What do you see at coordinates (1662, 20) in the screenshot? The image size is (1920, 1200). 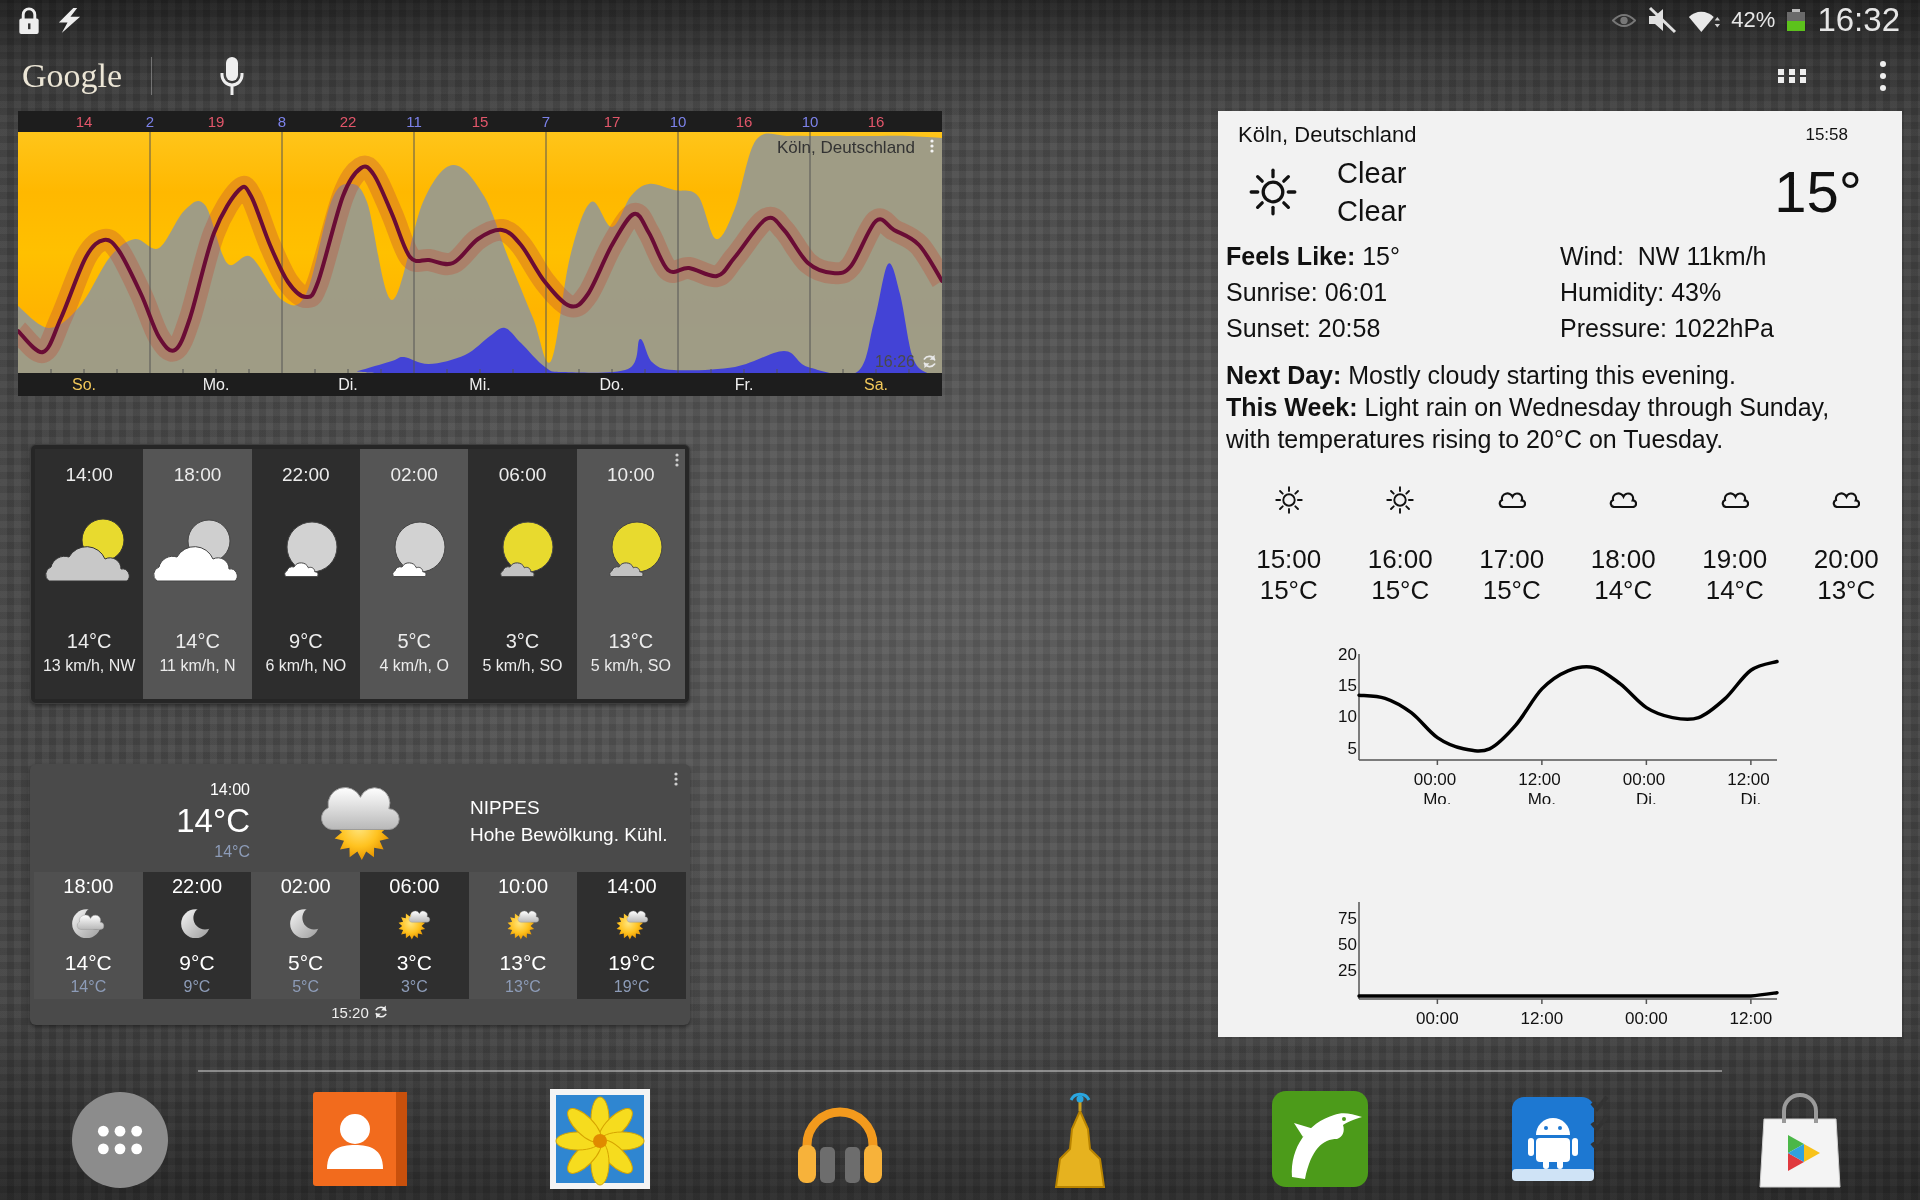 I see `mute-icon` at bounding box center [1662, 20].